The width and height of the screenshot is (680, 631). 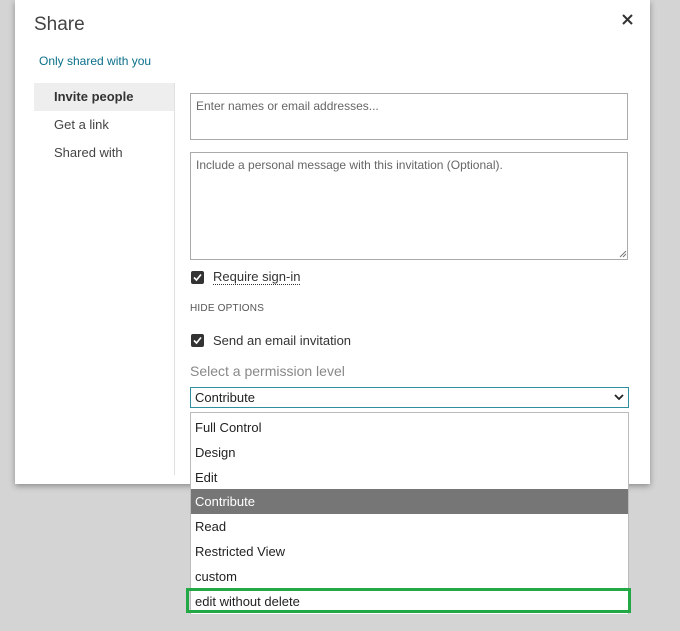 I want to click on permission-level-label: Select a permission level, so click(x=267, y=371).